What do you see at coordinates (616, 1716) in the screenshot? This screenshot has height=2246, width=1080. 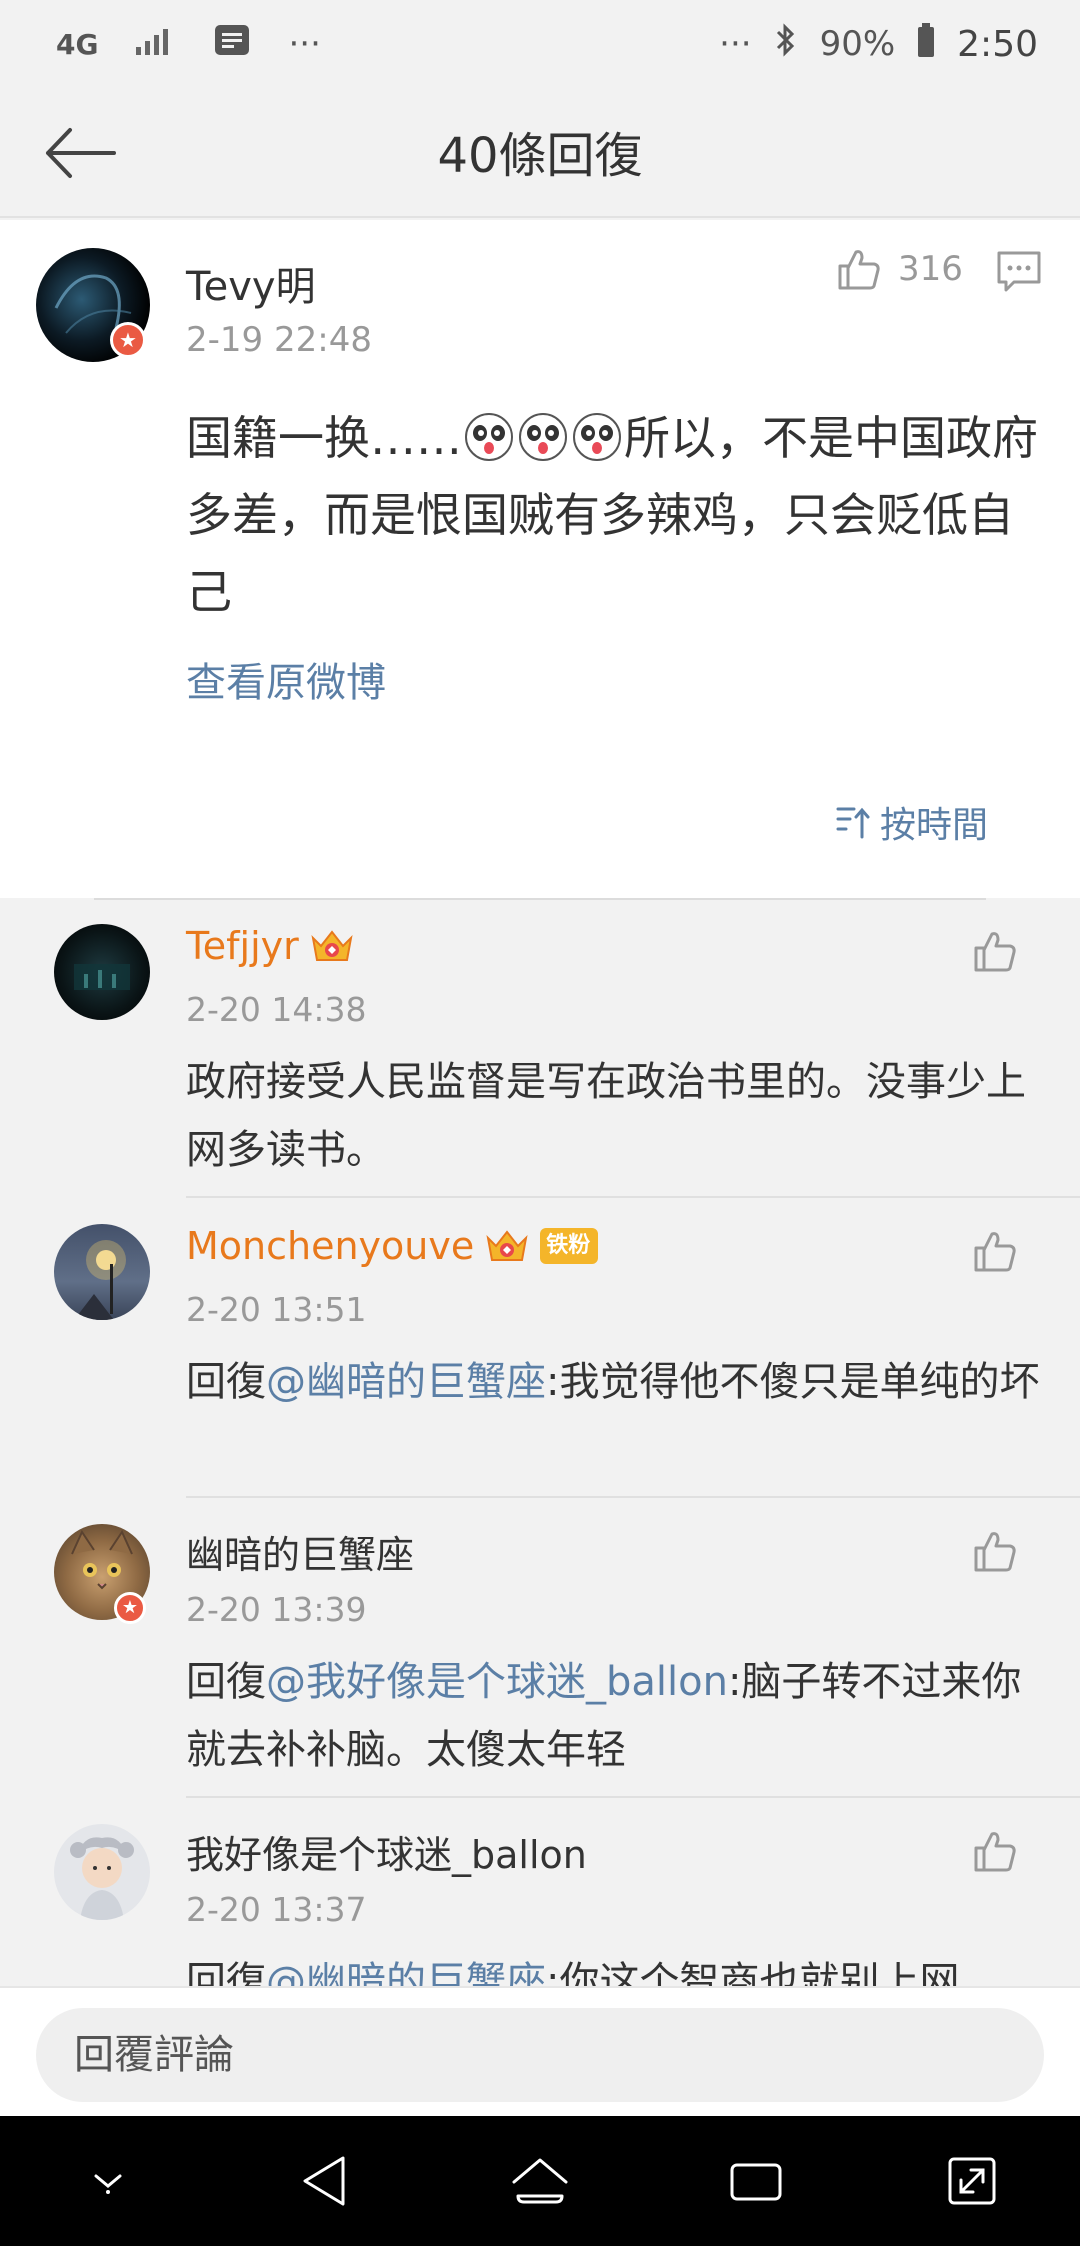 I see `reply-text: 回復@我好像是个球迷_ballon:脑子转不过来你就去补补脑。太傻太年轻` at bounding box center [616, 1716].